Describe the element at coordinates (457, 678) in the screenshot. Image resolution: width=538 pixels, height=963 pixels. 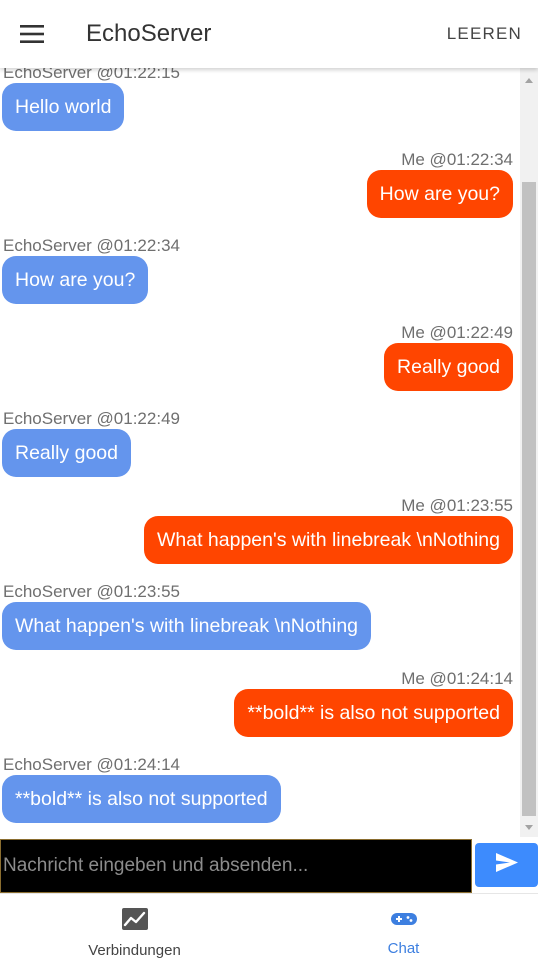
I see `message-meta: Me @01:24:14` at that location.